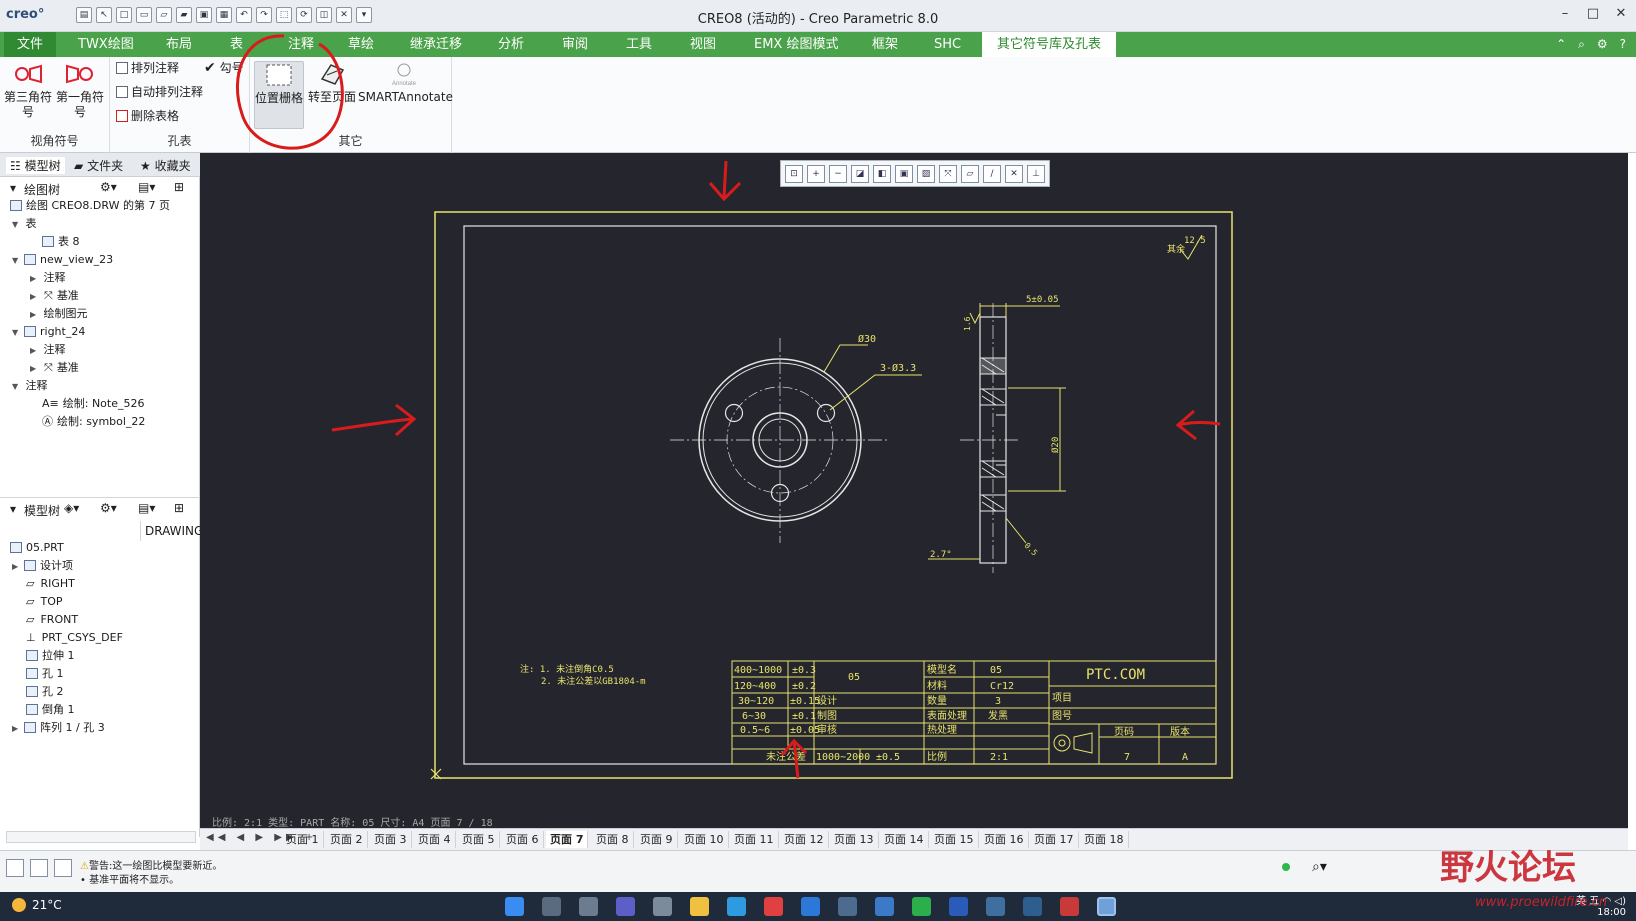 Image resolution: width=1636 pixels, height=921 pixels. What do you see at coordinates (926, 173) in the screenshot?
I see `sketch-icon: ▨` at bounding box center [926, 173].